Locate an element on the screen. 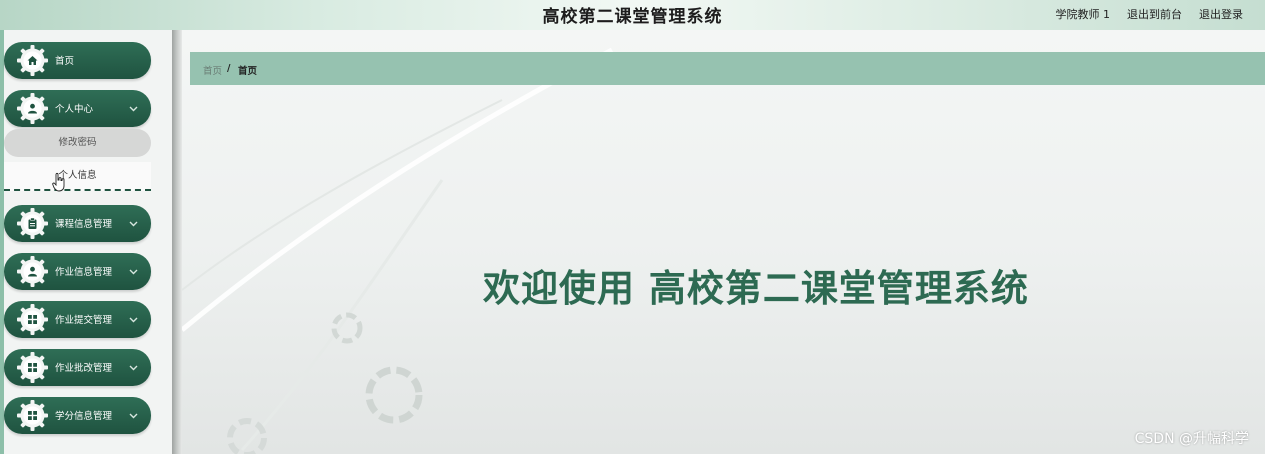  sidebar-item-personal-center: 个人中心 is located at coordinates (77, 108).